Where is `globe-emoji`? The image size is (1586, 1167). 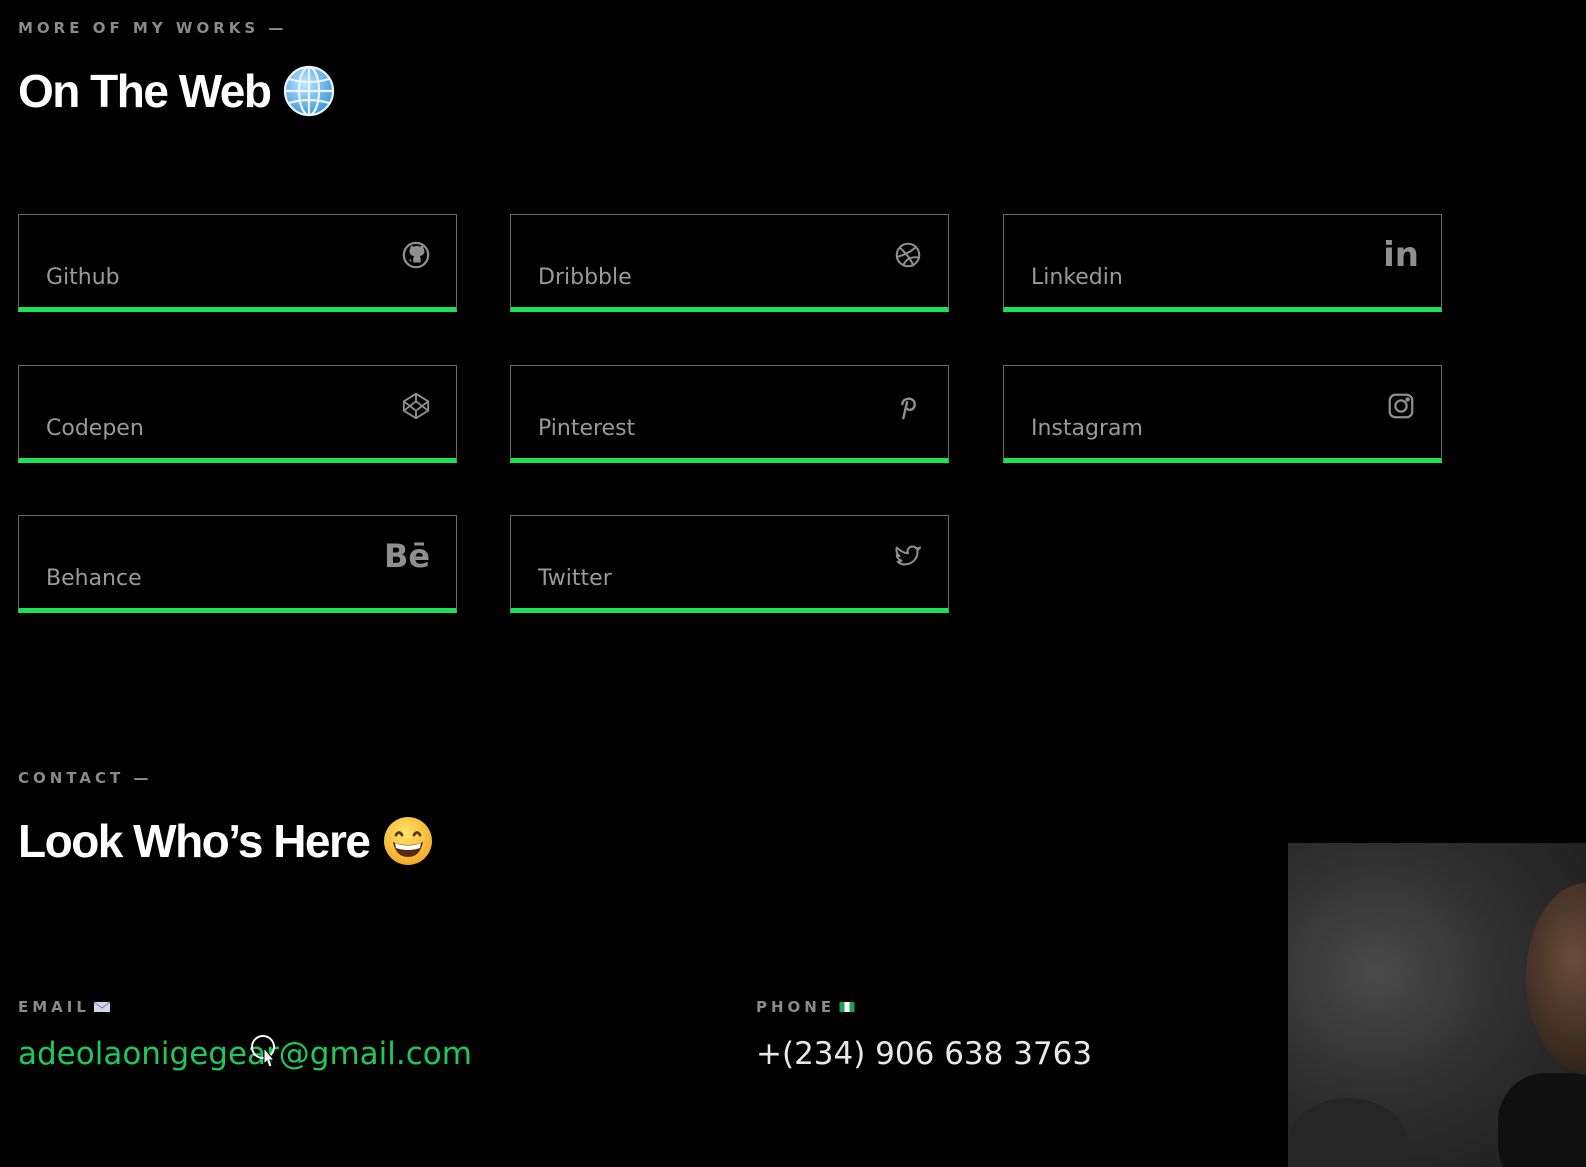
globe-emoji is located at coordinates (308, 91).